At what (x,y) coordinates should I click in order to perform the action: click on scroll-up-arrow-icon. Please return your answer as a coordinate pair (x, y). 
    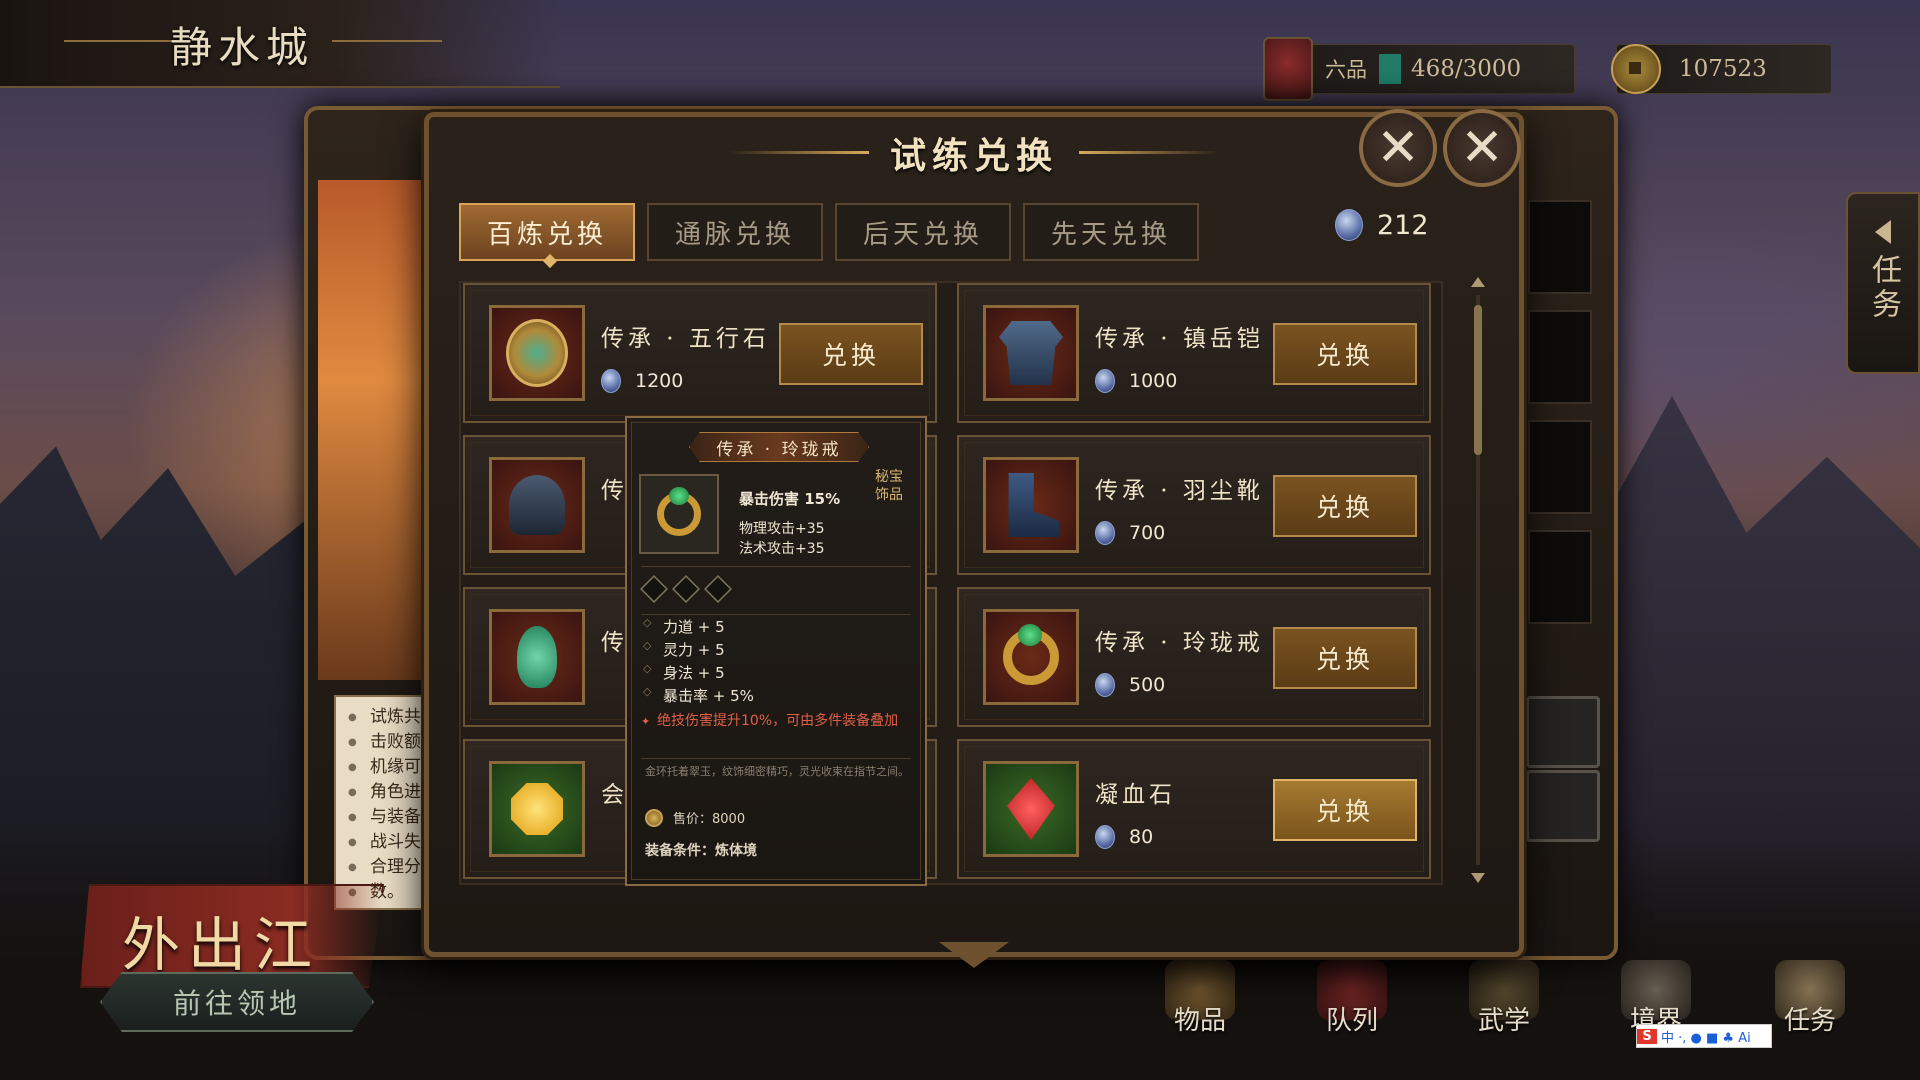
    Looking at the image, I should click on (1478, 282).